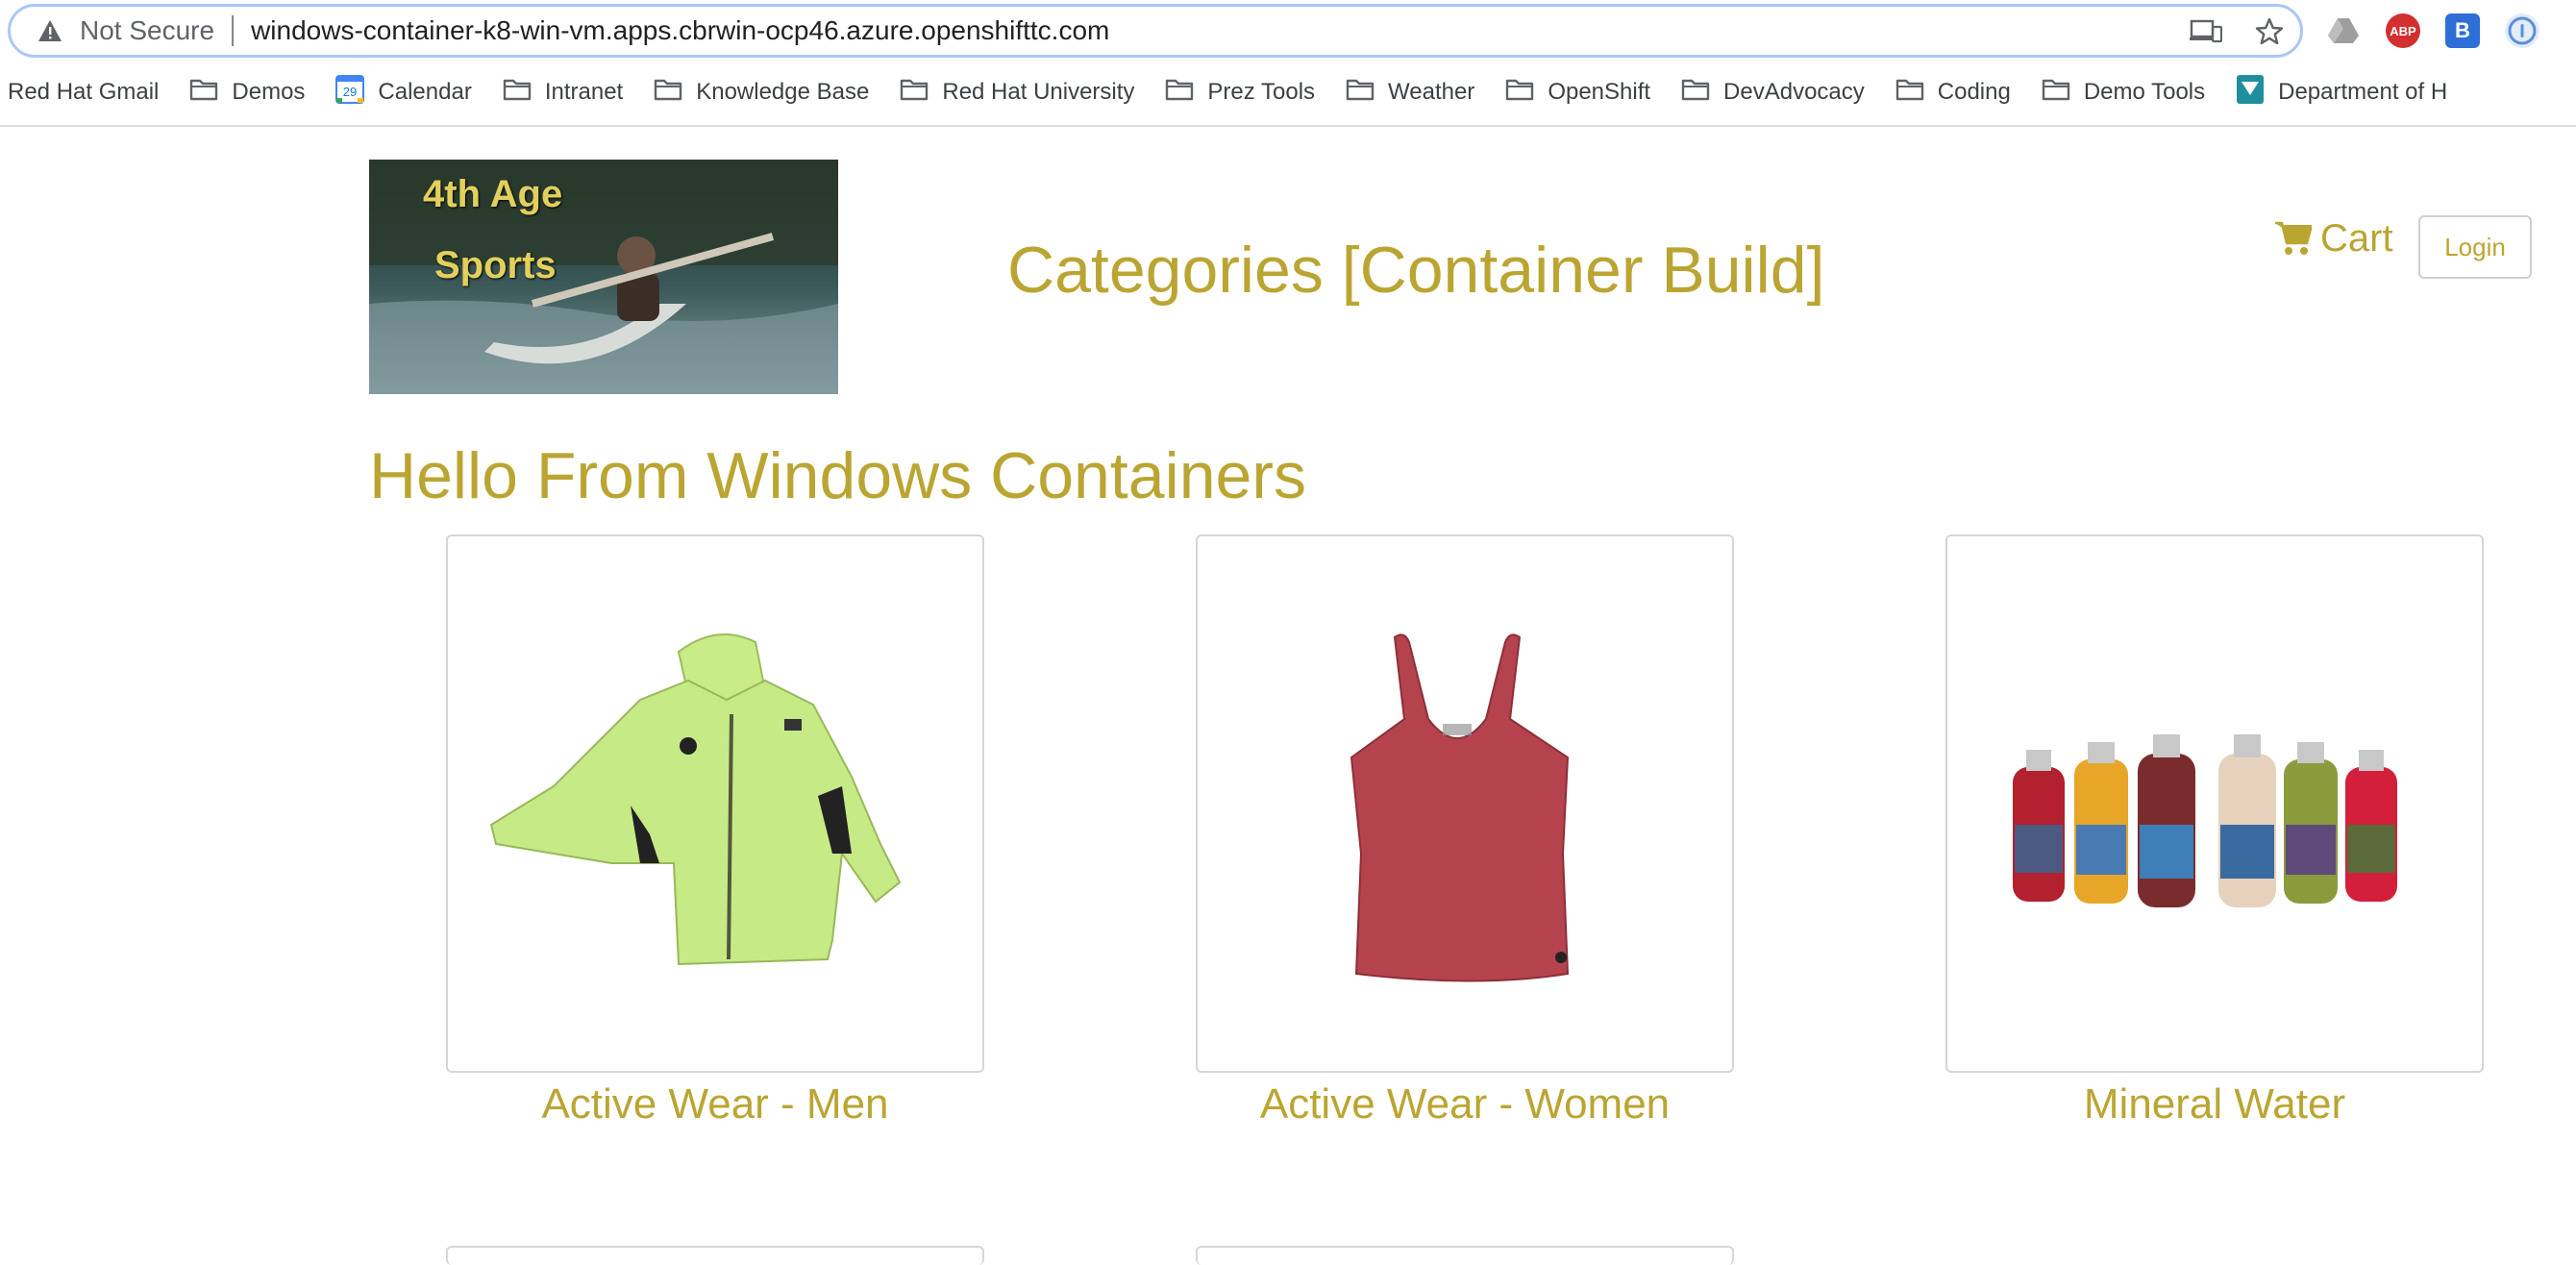  Describe the element at coordinates (2250, 93) in the screenshot. I see `dept-icon` at that location.